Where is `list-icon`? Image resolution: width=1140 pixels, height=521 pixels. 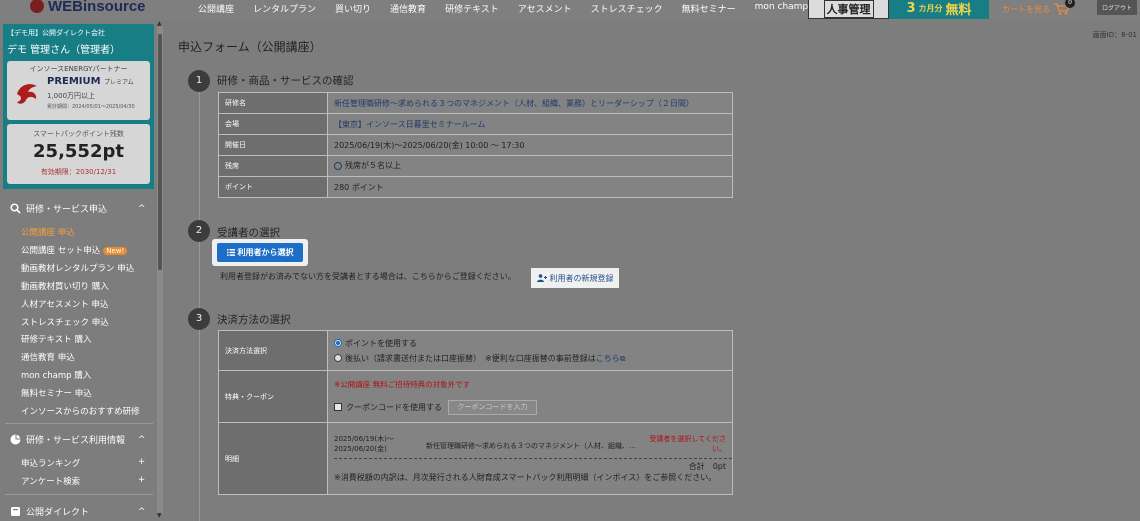
list-icon is located at coordinates (230, 252).